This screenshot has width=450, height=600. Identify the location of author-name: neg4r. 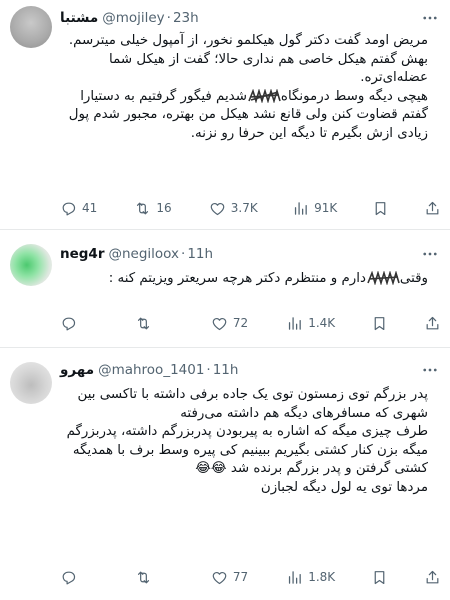
(82, 254).